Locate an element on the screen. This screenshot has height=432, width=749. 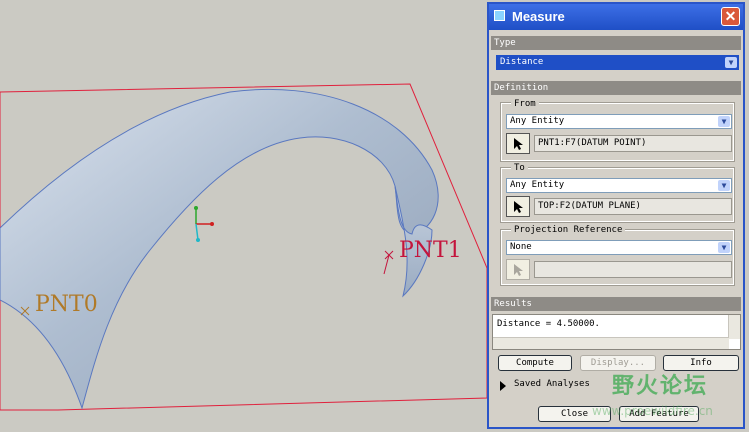
to-filter-value: Any Entity is located at coordinates (537, 185).